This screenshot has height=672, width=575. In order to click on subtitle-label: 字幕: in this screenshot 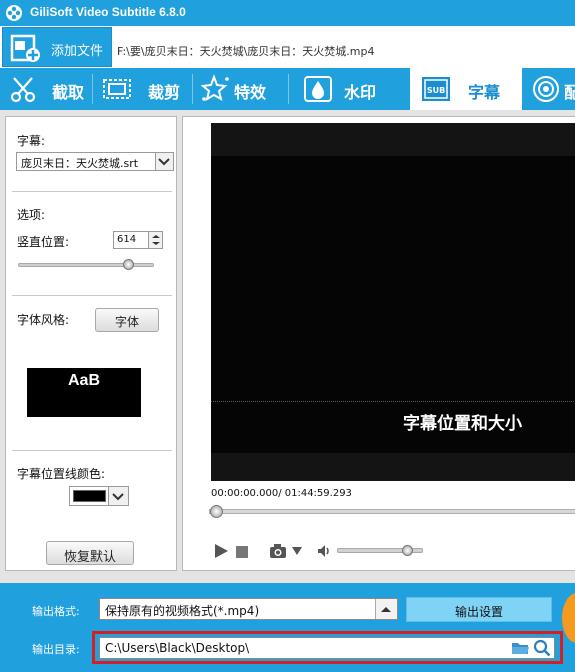, I will do `click(31, 141)`.